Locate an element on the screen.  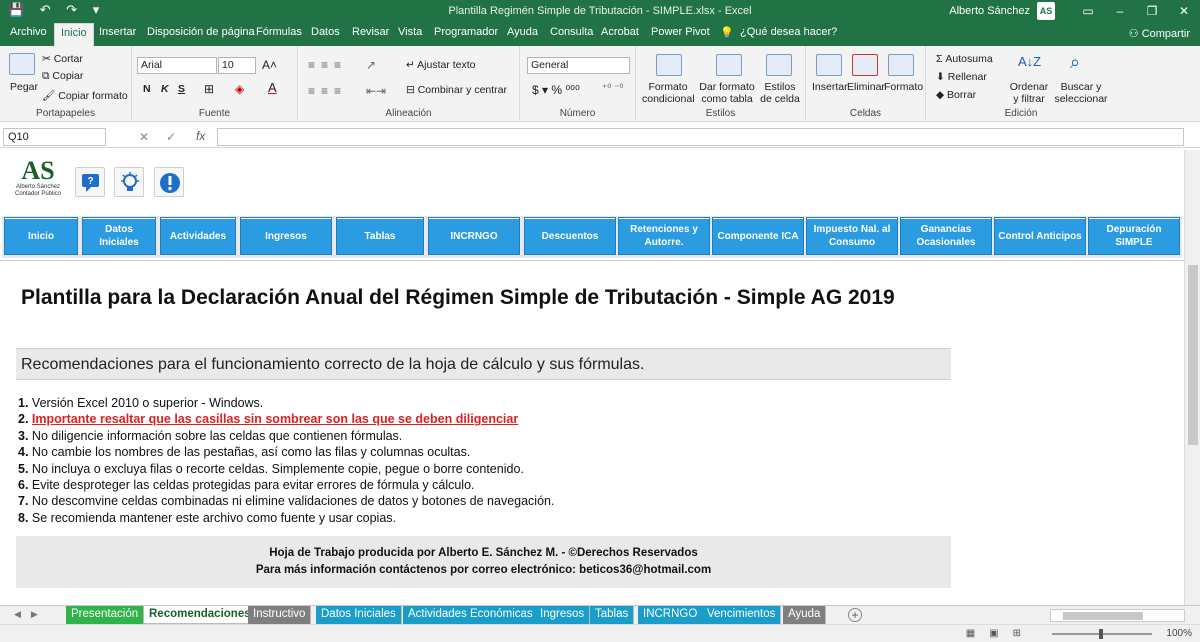
restore-icon: ❐ is located at coordinates (1152, 11).